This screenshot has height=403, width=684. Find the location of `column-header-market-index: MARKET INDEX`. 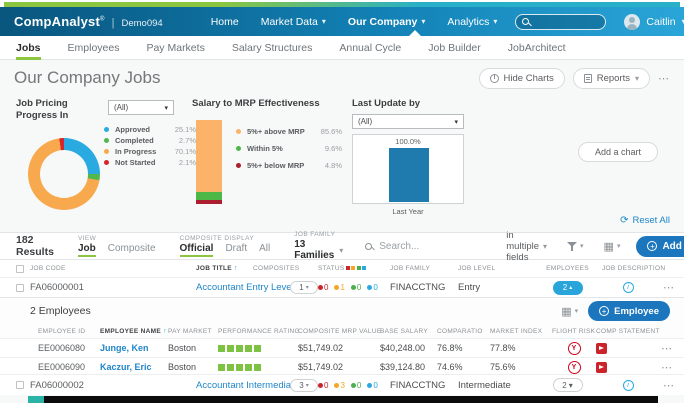

column-header-market-index: MARKET INDEX is located at coordinates (521, 331).